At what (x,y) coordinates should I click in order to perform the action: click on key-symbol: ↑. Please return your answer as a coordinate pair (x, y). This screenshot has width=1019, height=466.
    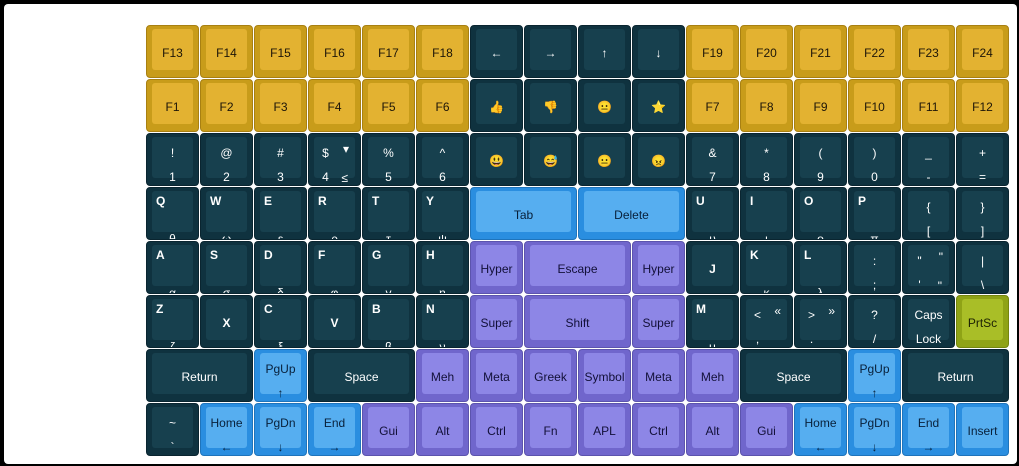
    Looking at the image, I should click on (604, 51).